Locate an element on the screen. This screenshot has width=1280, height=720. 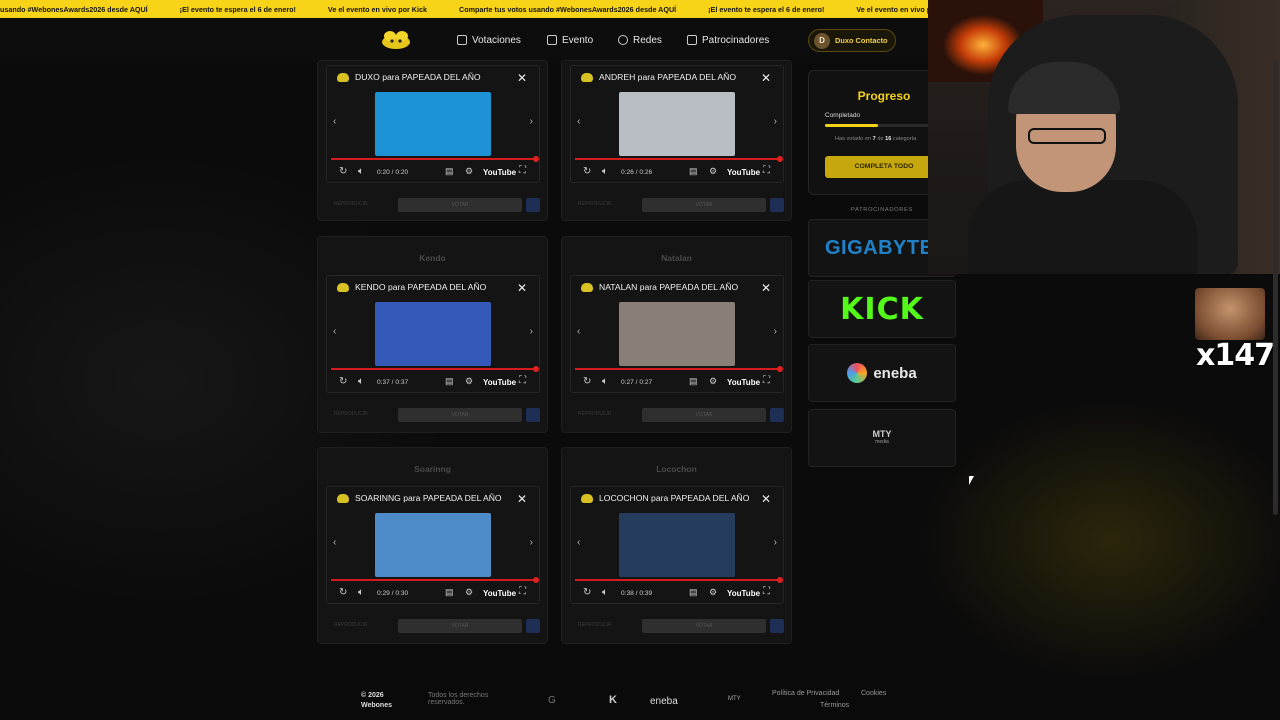
terms-link: Términos is located at coordinates (834, 705).